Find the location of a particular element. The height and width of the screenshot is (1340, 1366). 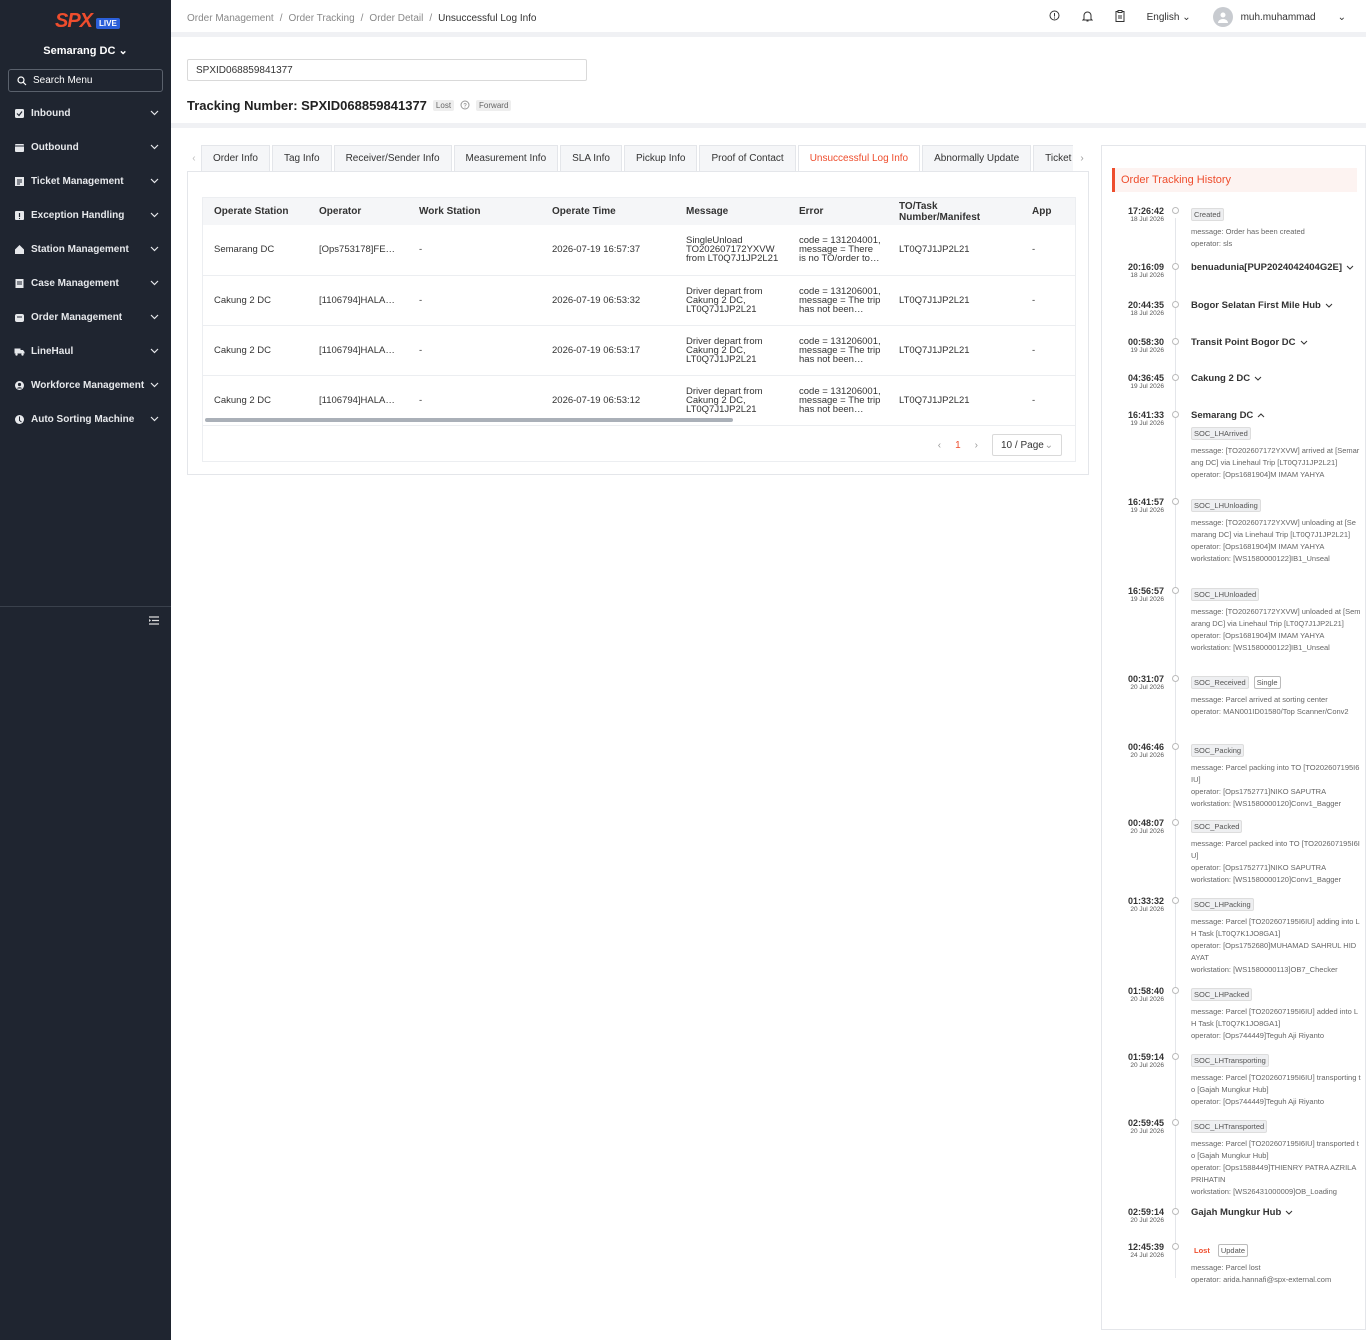

breadcrumb-item: Order Tracking is located at coordinates (322, 18).